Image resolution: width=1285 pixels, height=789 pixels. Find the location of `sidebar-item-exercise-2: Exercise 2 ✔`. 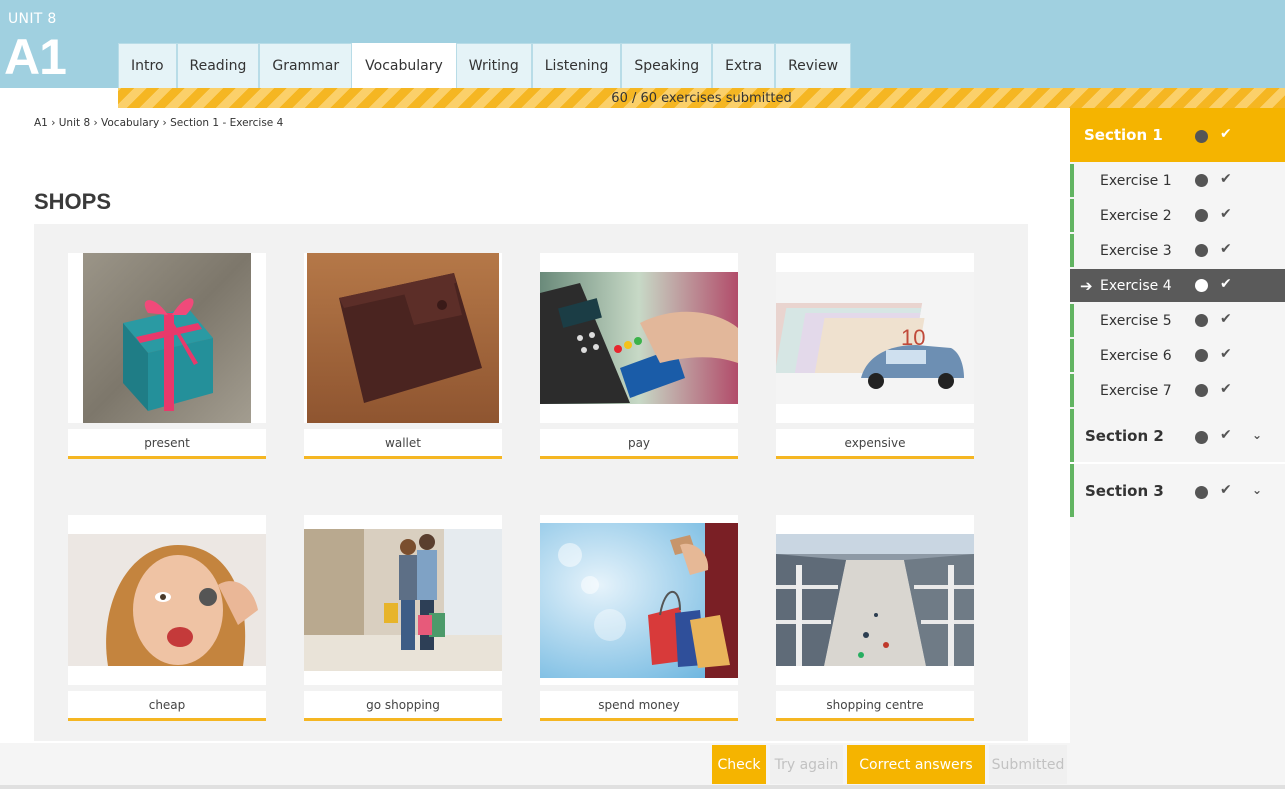

sidebar-item-exercise-2: Exercise 2 ✔ is located at coordinates (1177, 215).